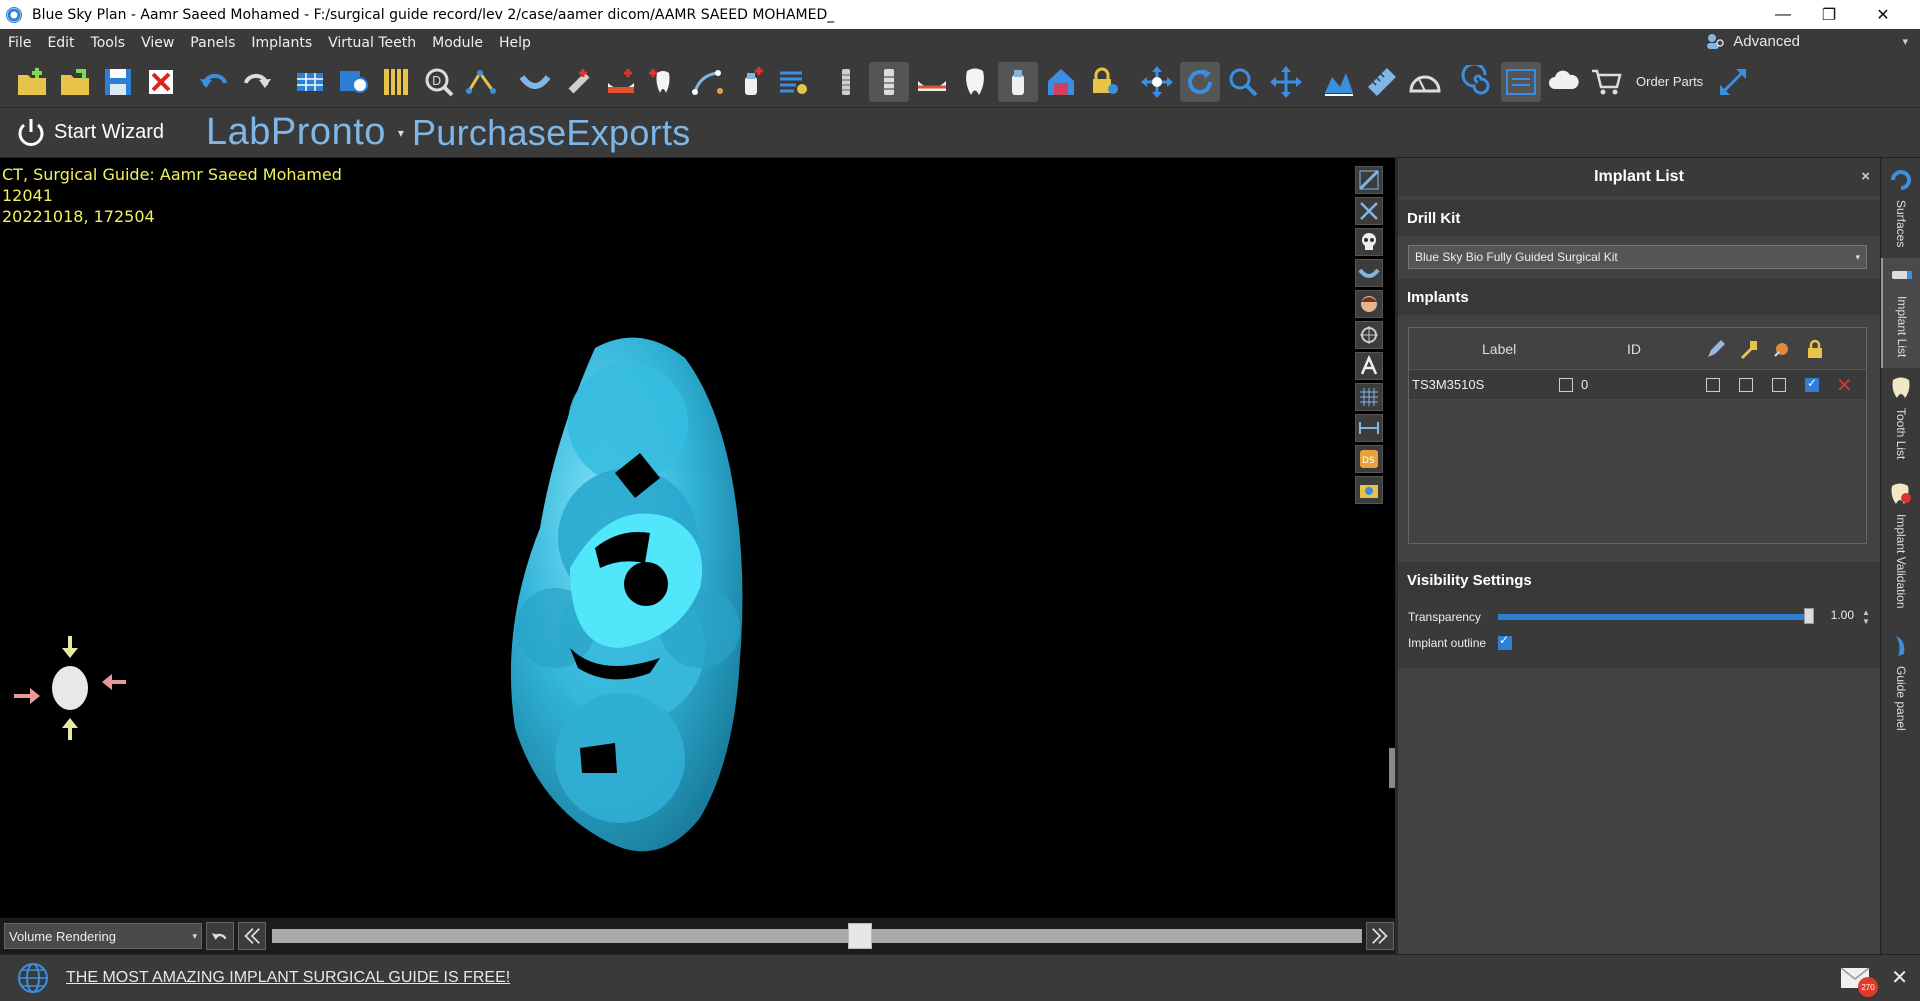 This screenshot has width=1920, height=1001. What do you see at coordinates (1478, 82) in the screenshot?
I see `sync-button` at bounding box center [1478, 82].